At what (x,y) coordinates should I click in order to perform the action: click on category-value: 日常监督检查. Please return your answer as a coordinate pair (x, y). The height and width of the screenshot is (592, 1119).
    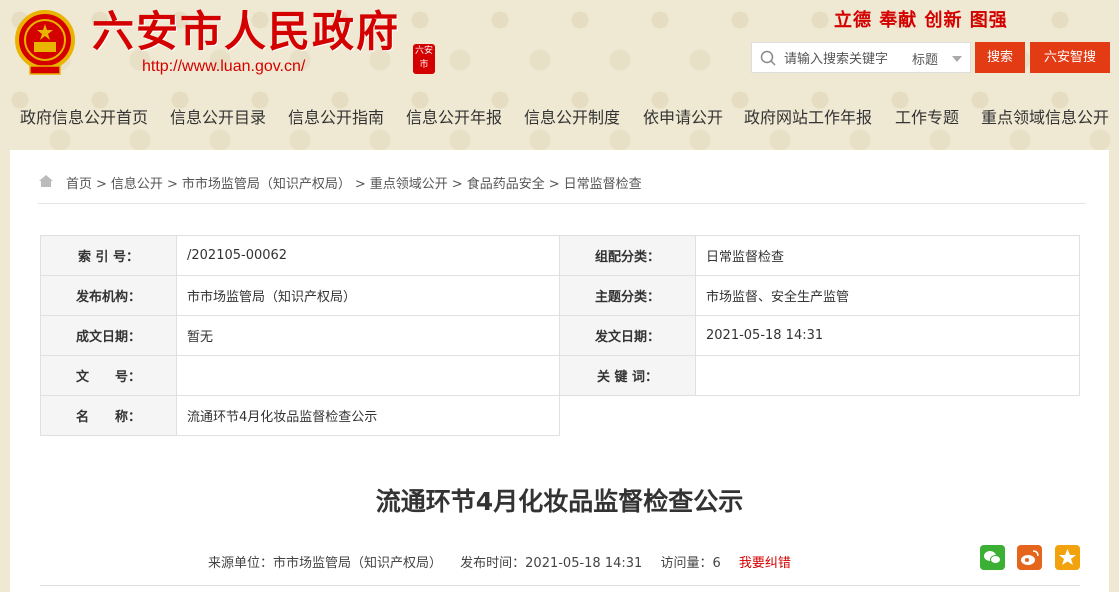
    Looking at the image, I should click on (887, 255).